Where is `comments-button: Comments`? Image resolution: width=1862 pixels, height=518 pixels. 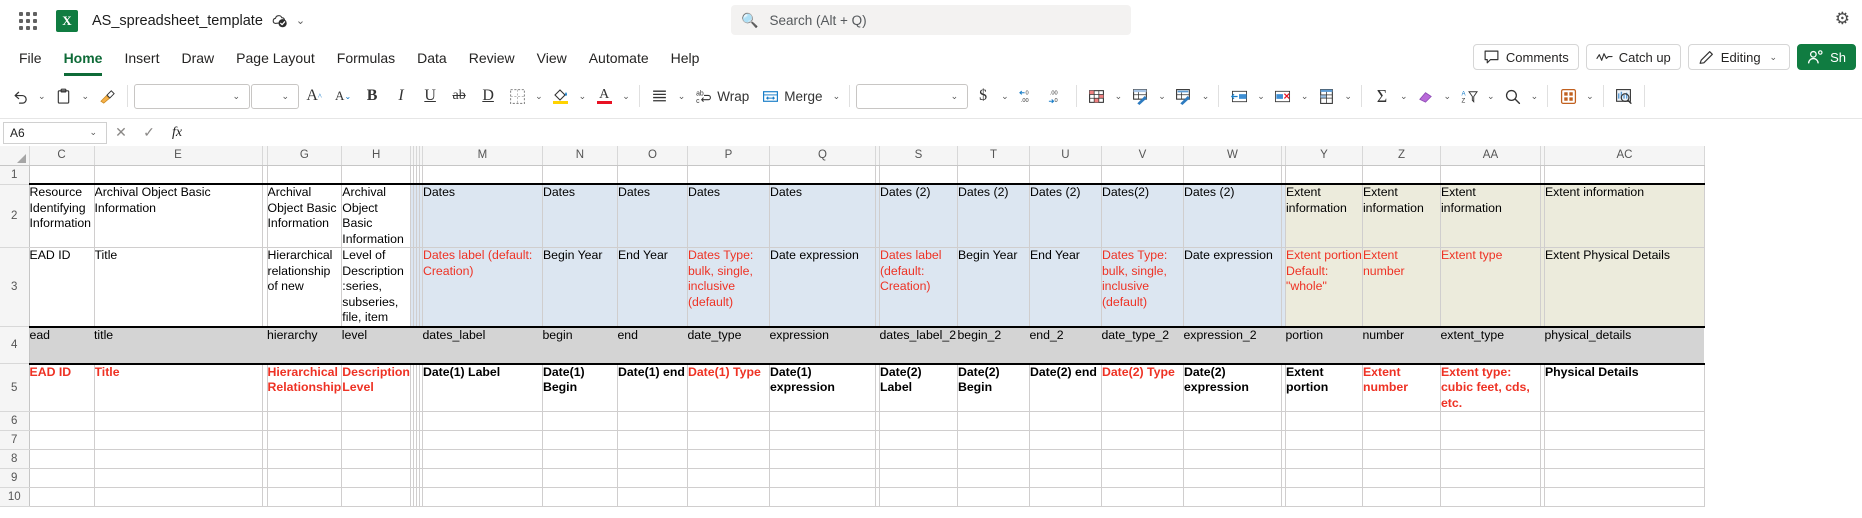
comments-button: Comments is located at coordinates (1525, 57).